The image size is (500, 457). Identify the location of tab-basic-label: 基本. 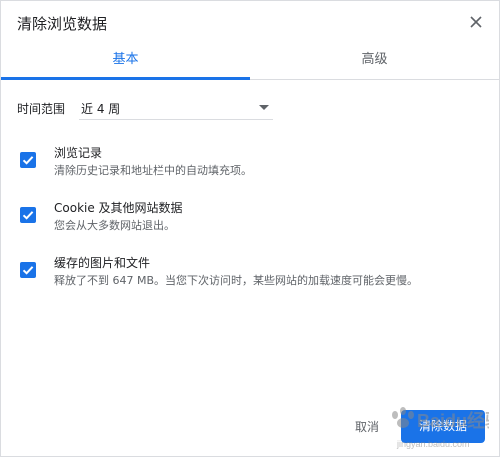
(125, 59).